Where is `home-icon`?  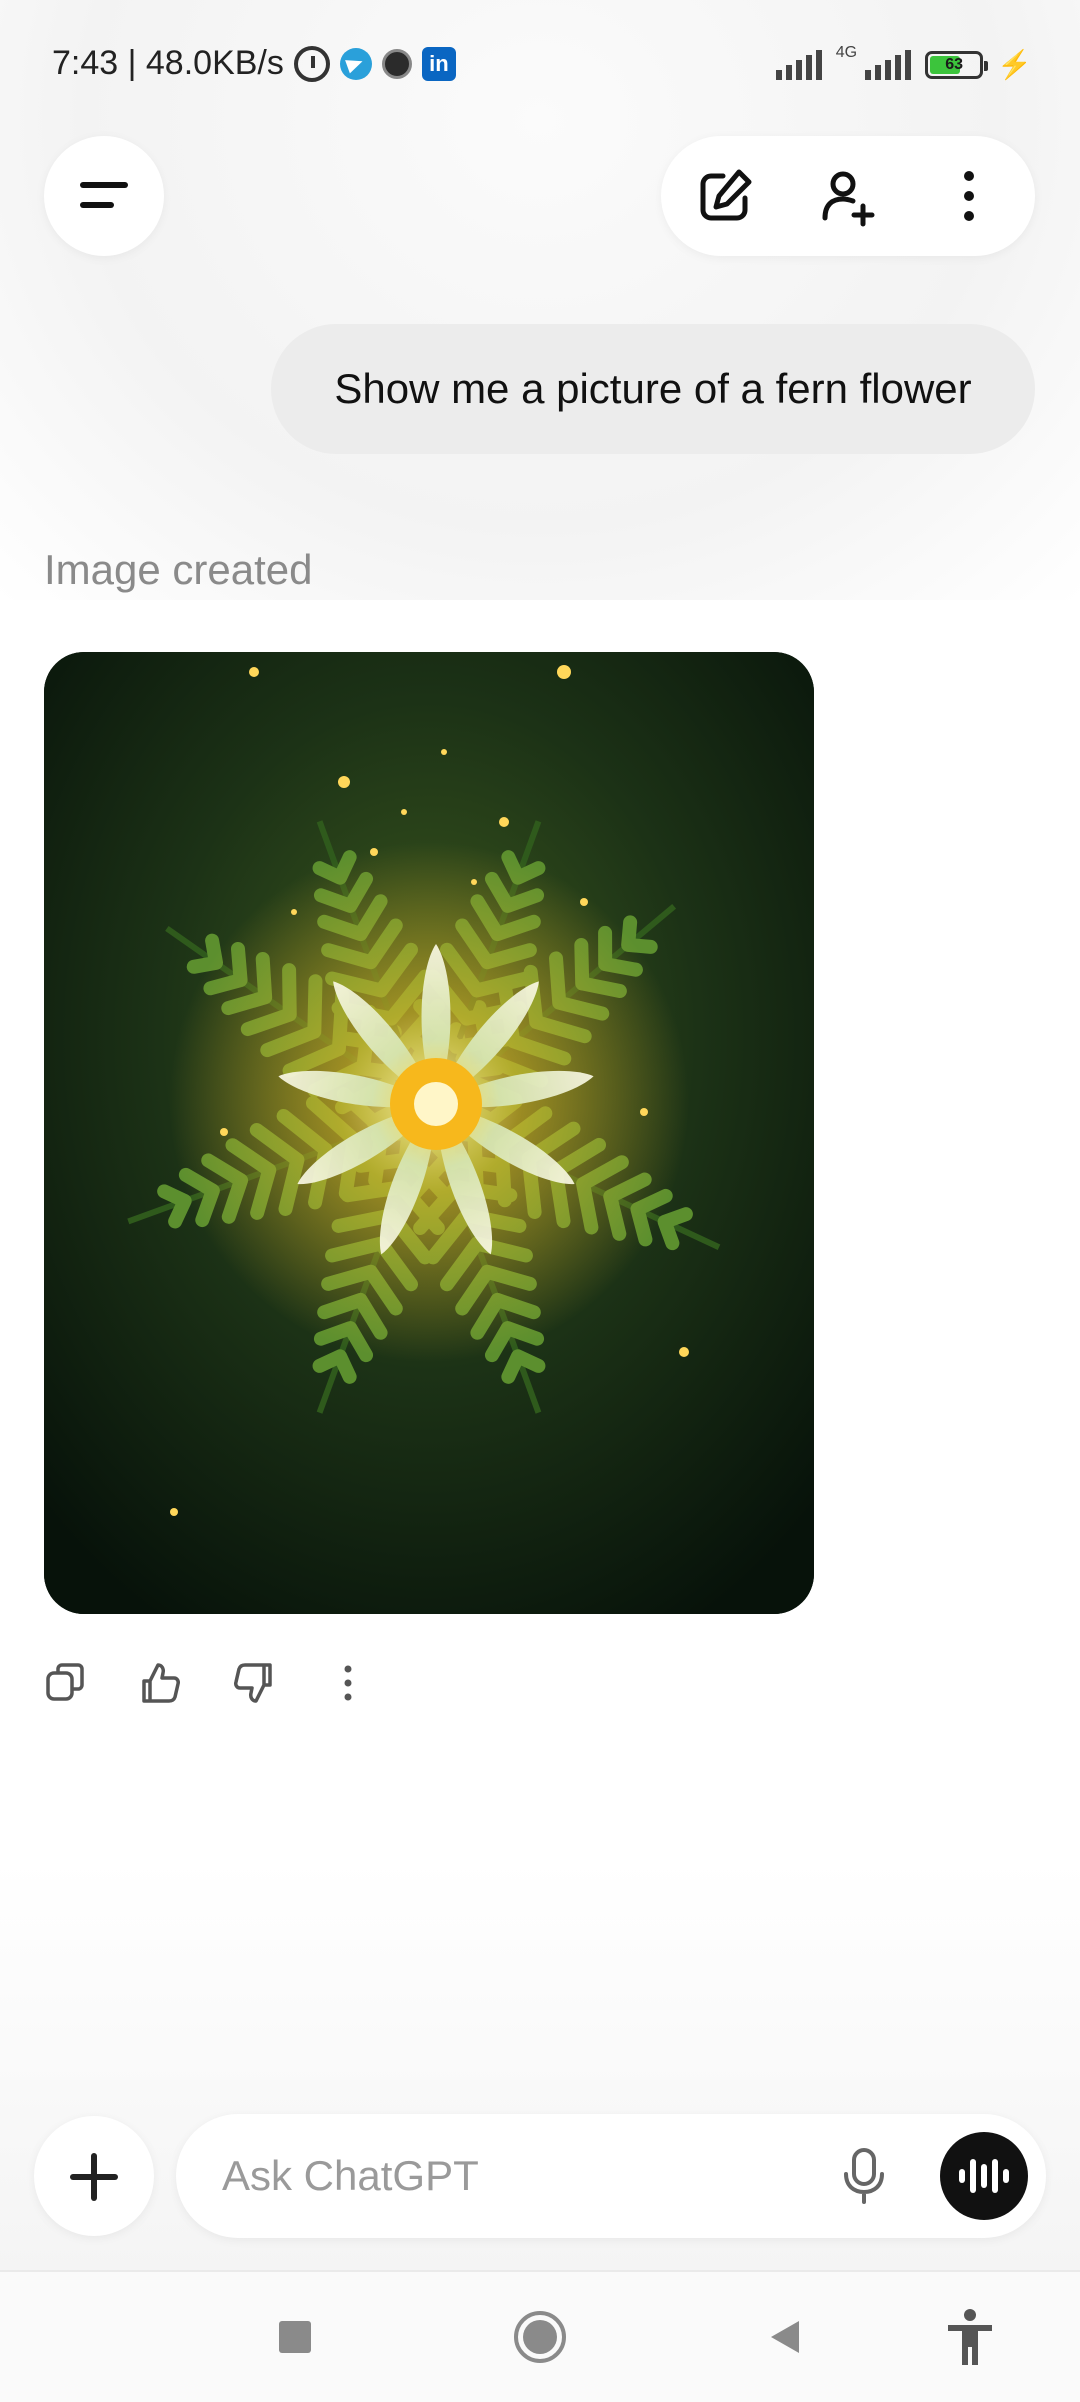
home-icon is located at coordinates (540, 2337).